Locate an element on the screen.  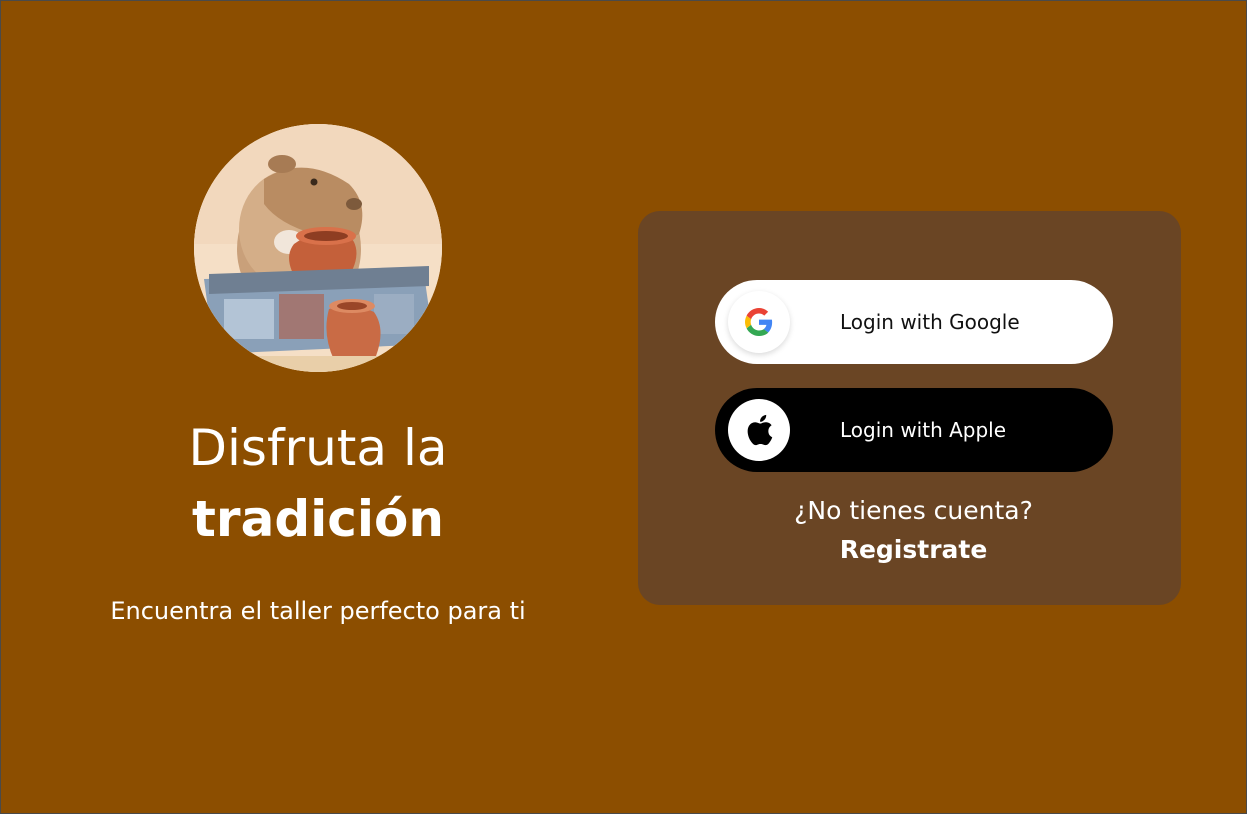
apple-button-label: Login with Apple is located at coordinates (923, 430).